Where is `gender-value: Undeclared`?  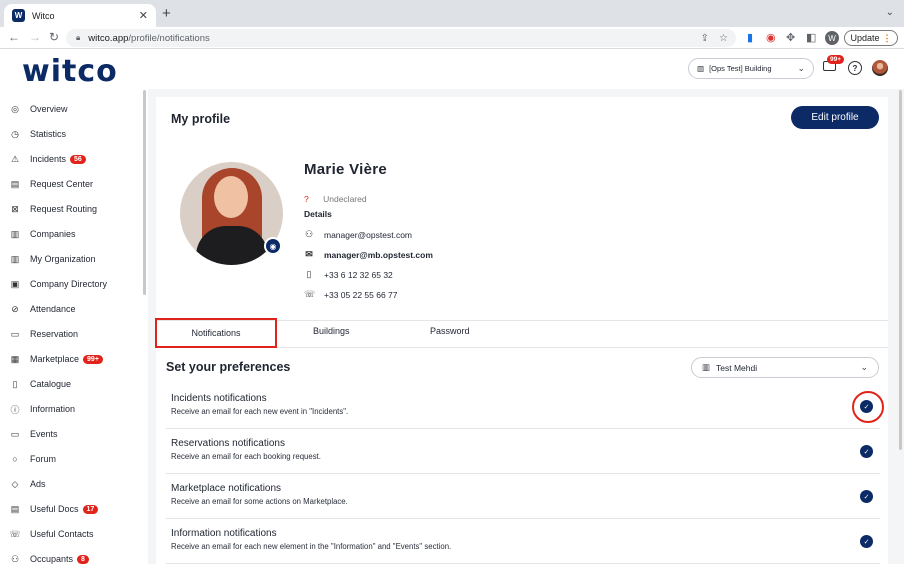
gender-value: Undeclared is located at coordinates (345, 199).